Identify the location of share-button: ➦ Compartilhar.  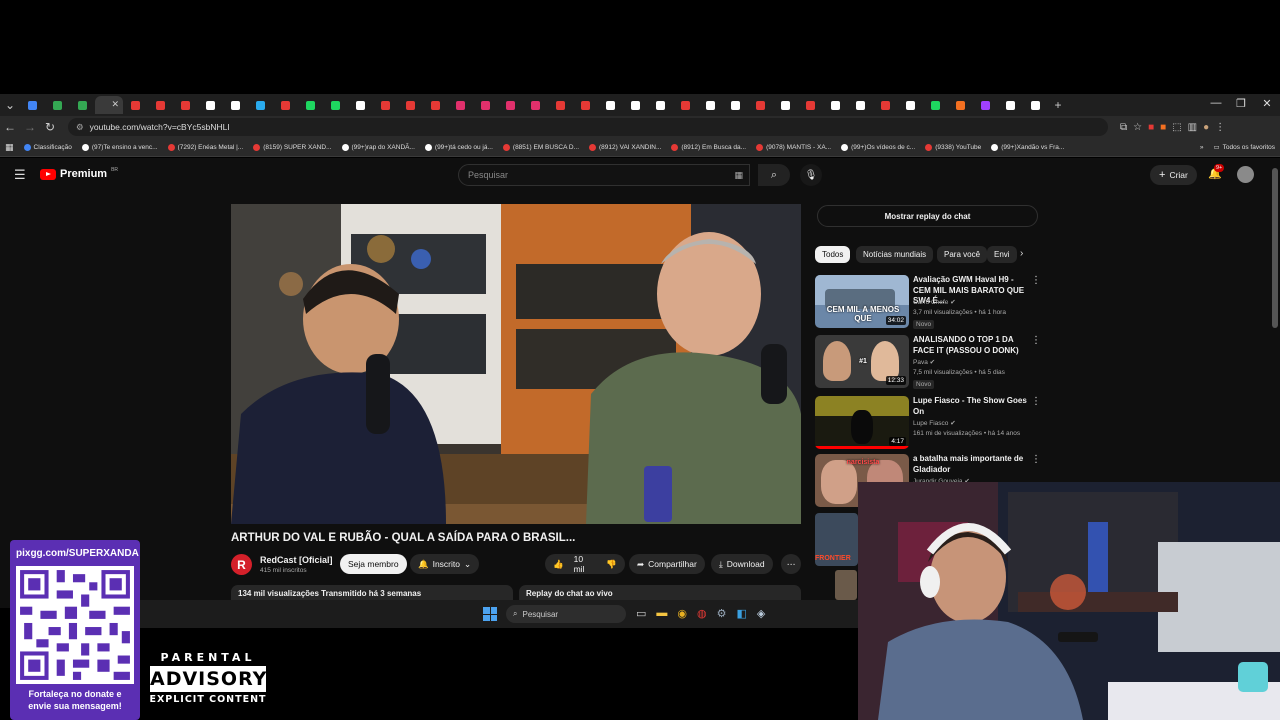
(667, 564).